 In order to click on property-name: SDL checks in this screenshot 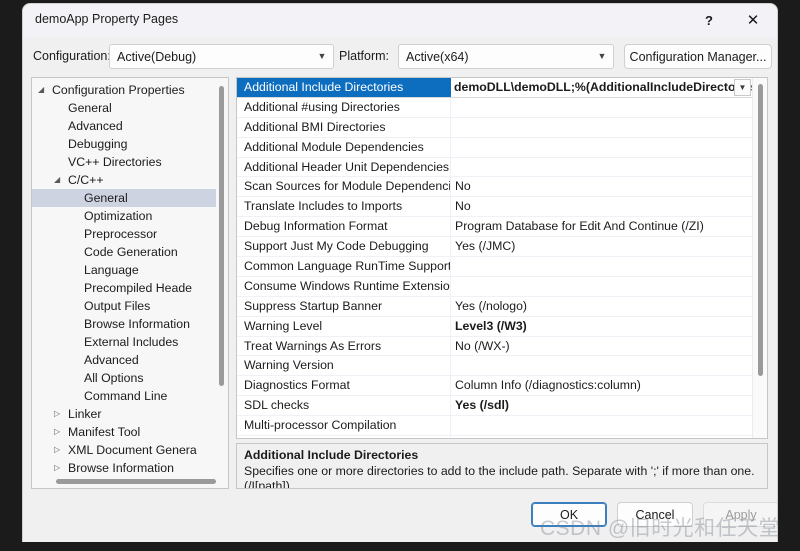, I will do `click(344, 406)`.